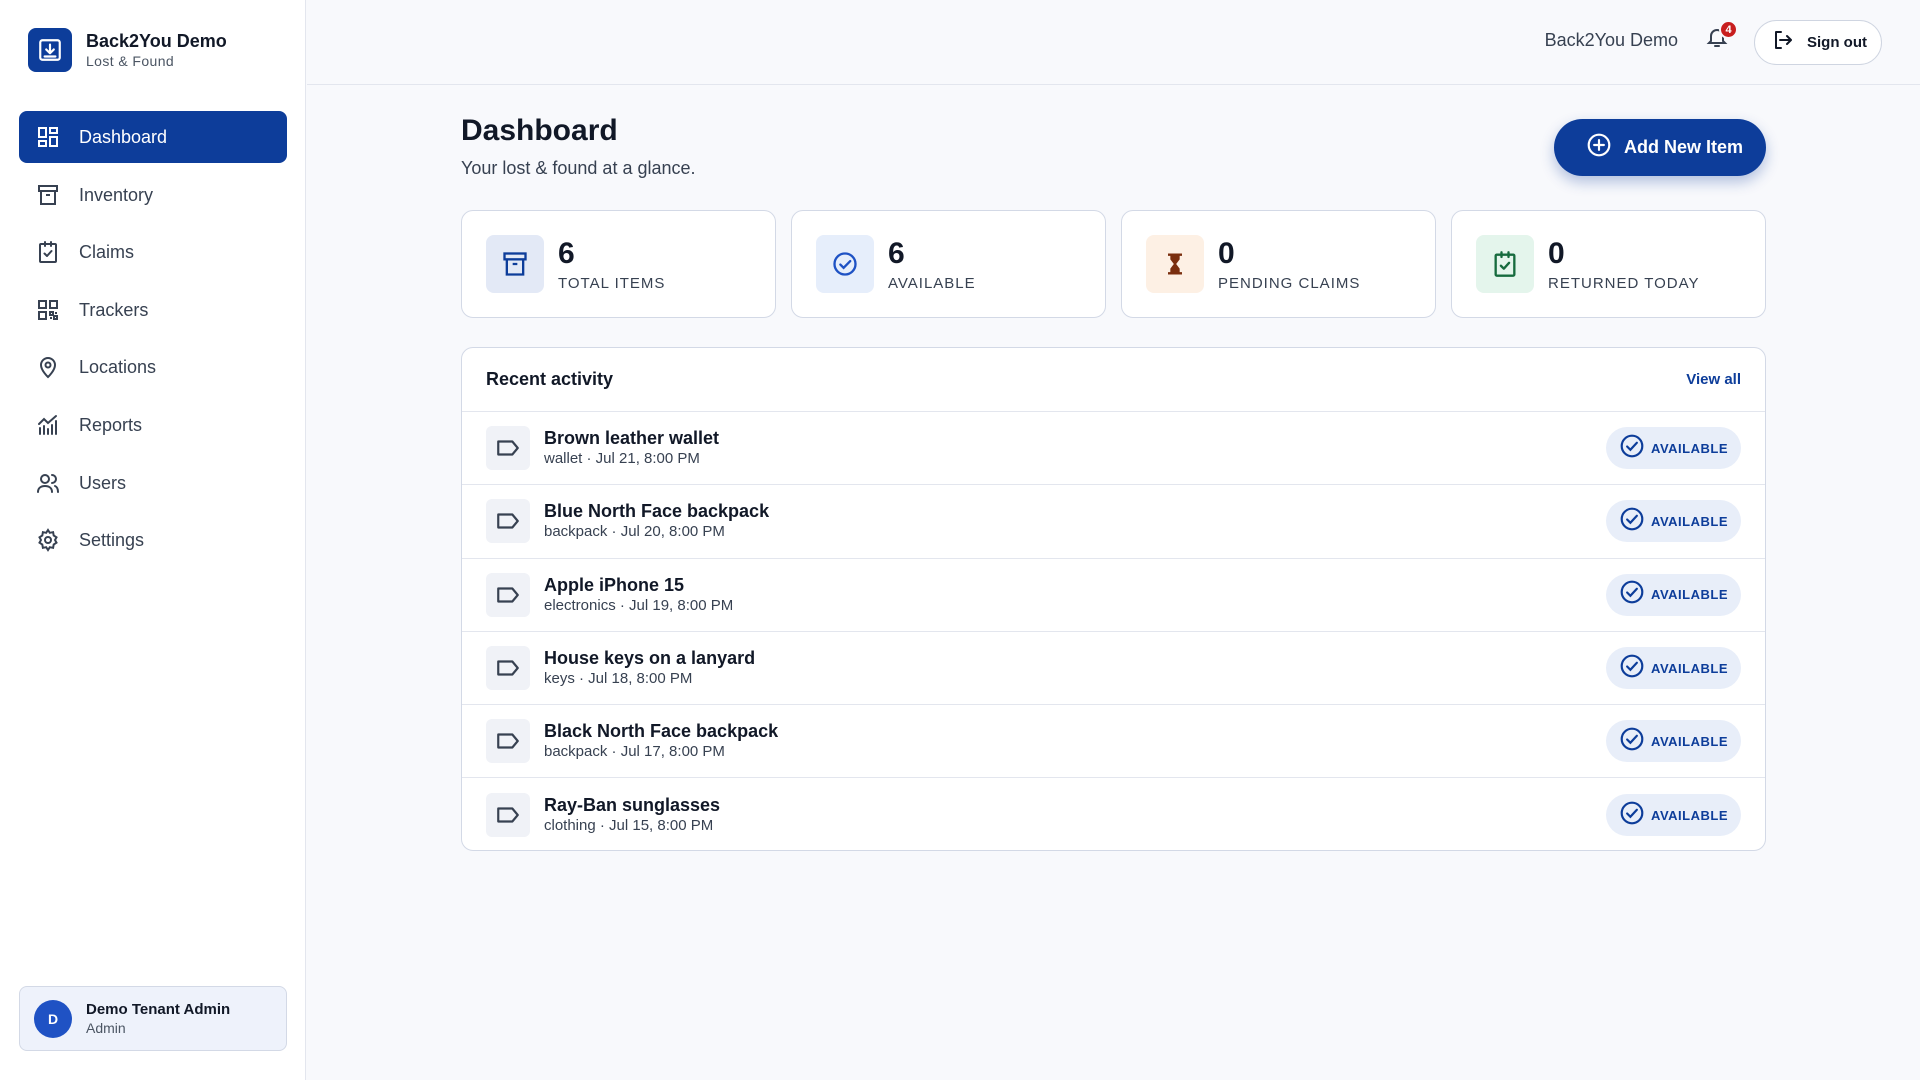  What do you see at coordinates (1113, 42) in the screenshot?
I see `topbar: Back2You Demo 4 Sign out` at bounding box center [1113, 42].